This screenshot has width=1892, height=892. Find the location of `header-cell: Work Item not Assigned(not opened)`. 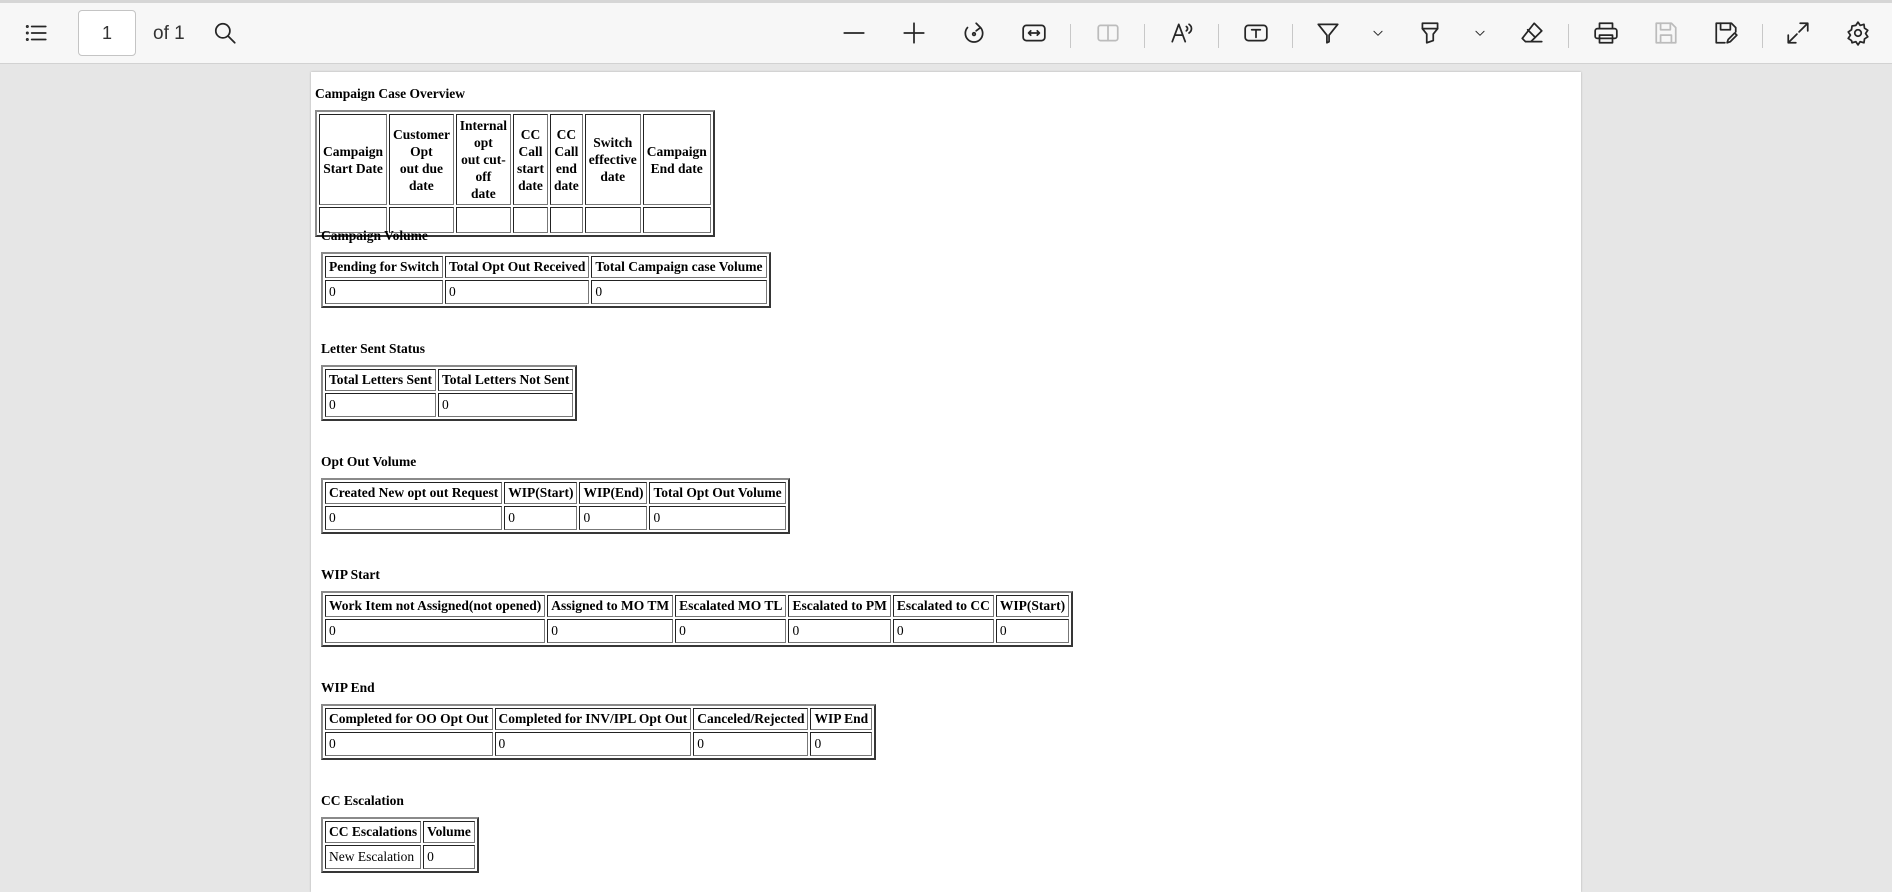

header-cell: Work Item not Assigned(not opened) is located at coordinates (435, 606).